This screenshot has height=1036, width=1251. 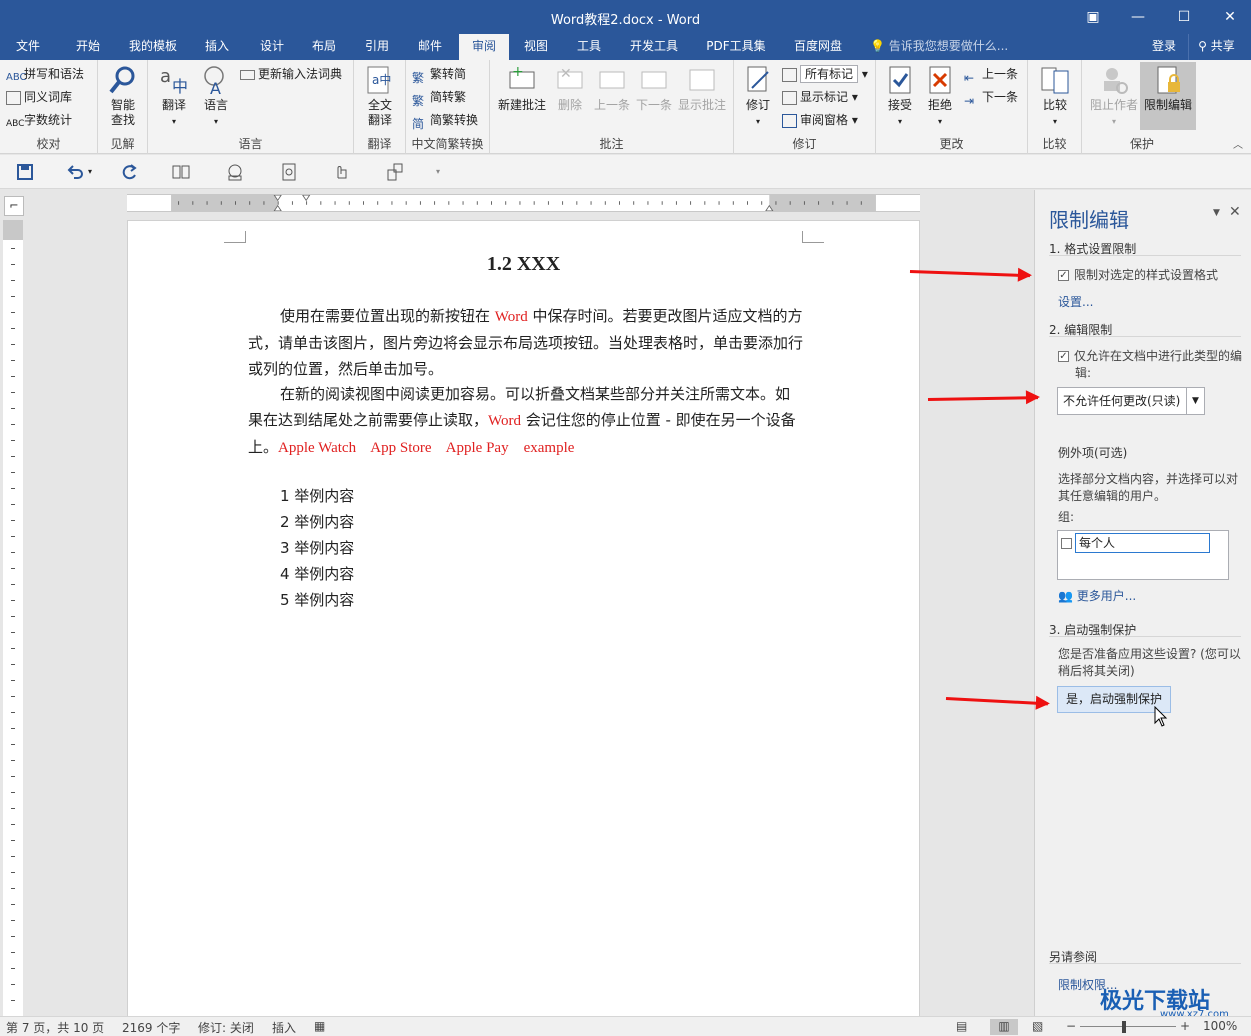 What do you see at coordinates (173, 105) in the screenshot?
I see `translate-label: 翻译` at bounding box center [173, 105].